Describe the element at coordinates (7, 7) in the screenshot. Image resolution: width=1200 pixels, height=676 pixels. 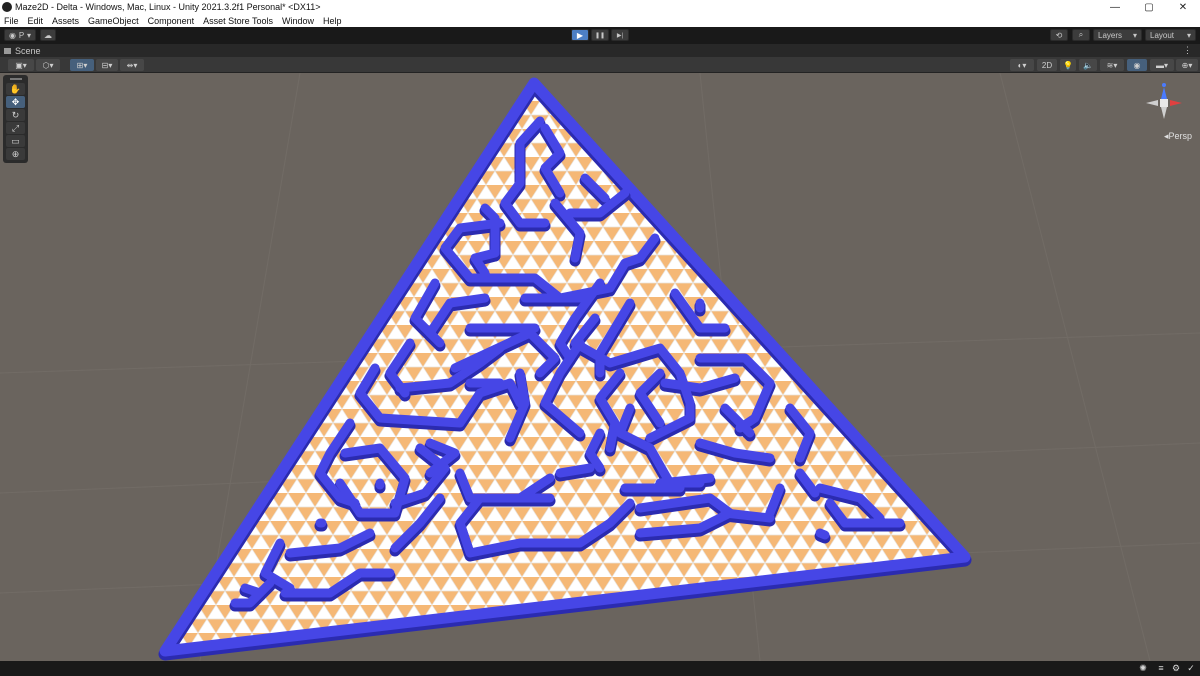
I see `unity-logo-icon` at that location.